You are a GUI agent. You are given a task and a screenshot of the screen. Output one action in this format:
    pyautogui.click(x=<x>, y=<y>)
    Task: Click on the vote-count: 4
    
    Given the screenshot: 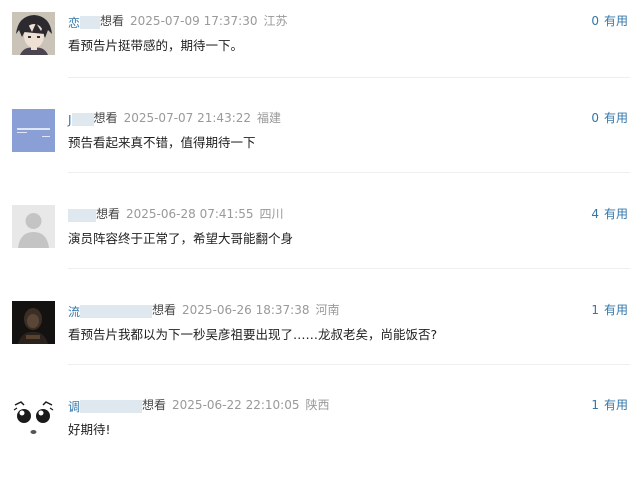 What is the action you would take?
    pyautogui.click(x=595, y=214)
    